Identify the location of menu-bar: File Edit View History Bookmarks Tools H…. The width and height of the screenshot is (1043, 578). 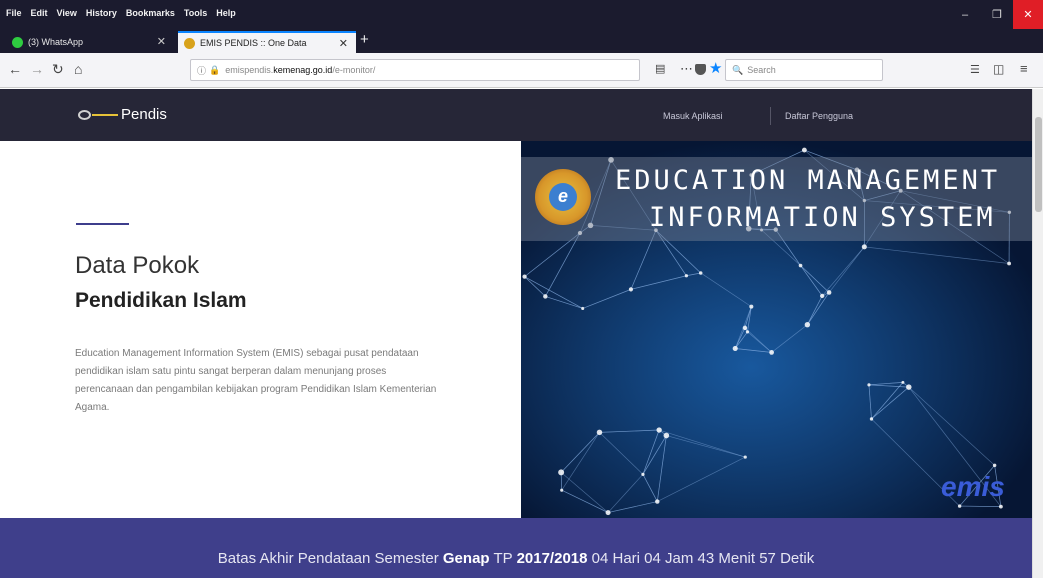
(521, 14).